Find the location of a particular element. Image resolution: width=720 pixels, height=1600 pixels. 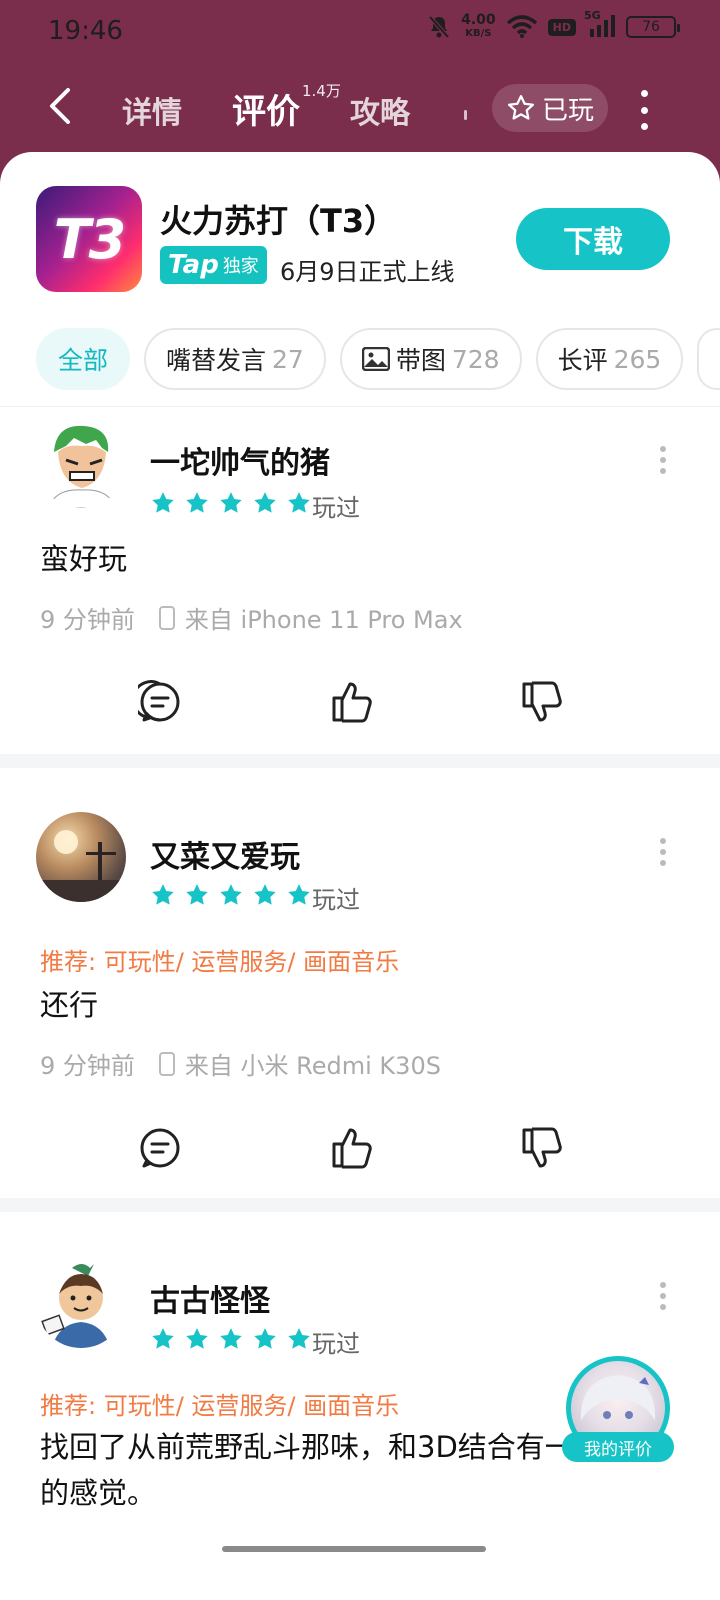

username: 古古怪怪 is located at coordinates (210, 1298).